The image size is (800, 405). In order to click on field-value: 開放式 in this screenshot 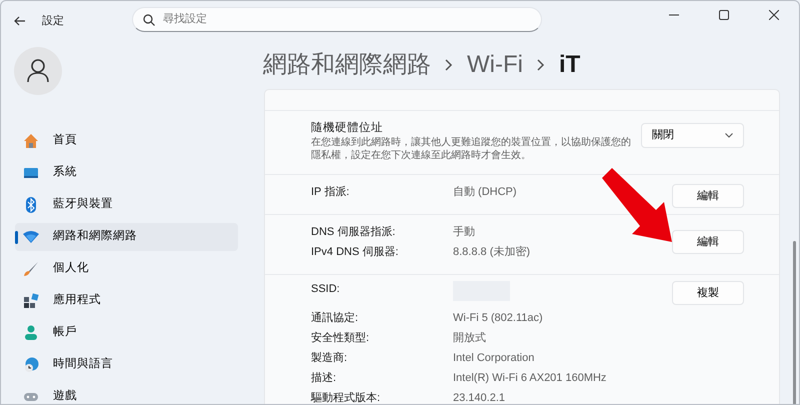, I will do `click(470, 338)`.